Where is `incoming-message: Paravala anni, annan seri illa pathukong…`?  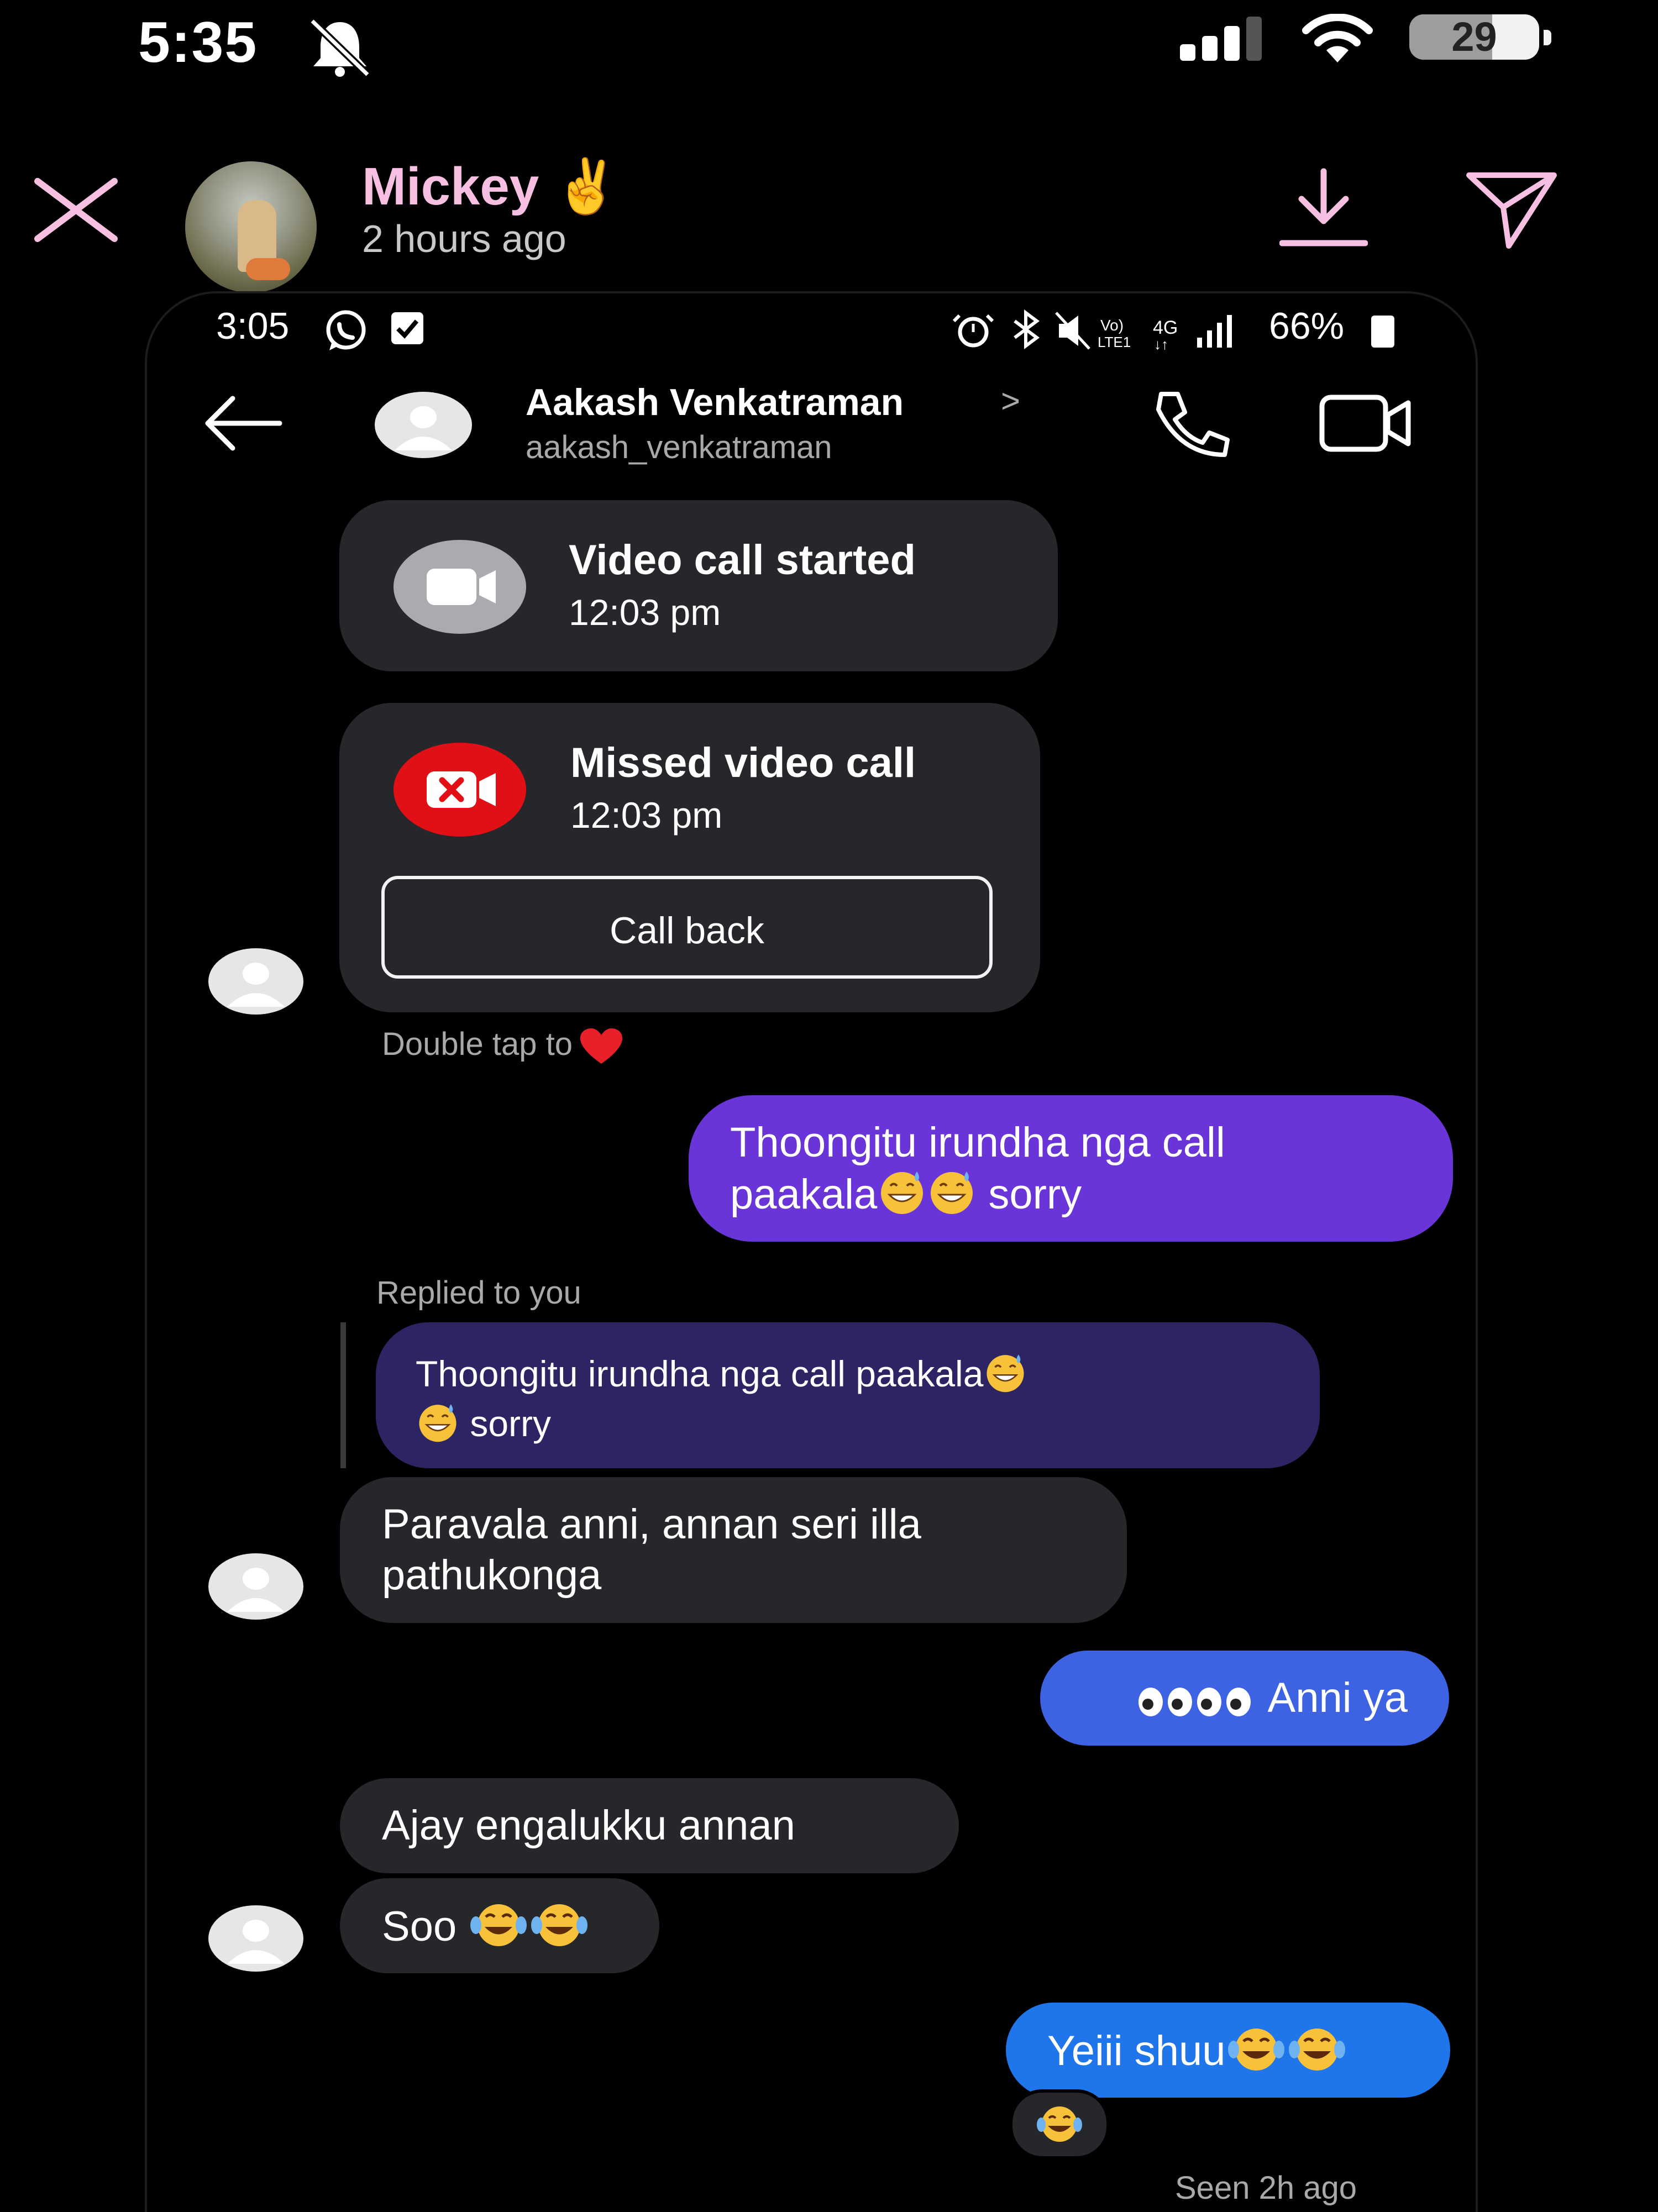 incoming-message: Paravala anni, annan seri illa pathukong… is located at coordinates (733, 1550).